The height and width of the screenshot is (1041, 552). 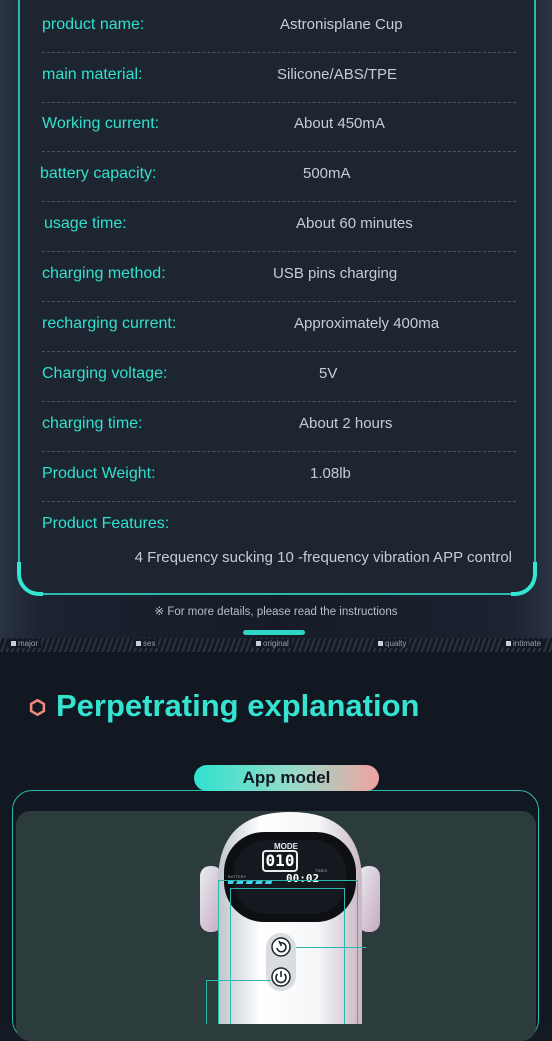 I want to click on ticker-tag: sex, so click(x=146, y=643).